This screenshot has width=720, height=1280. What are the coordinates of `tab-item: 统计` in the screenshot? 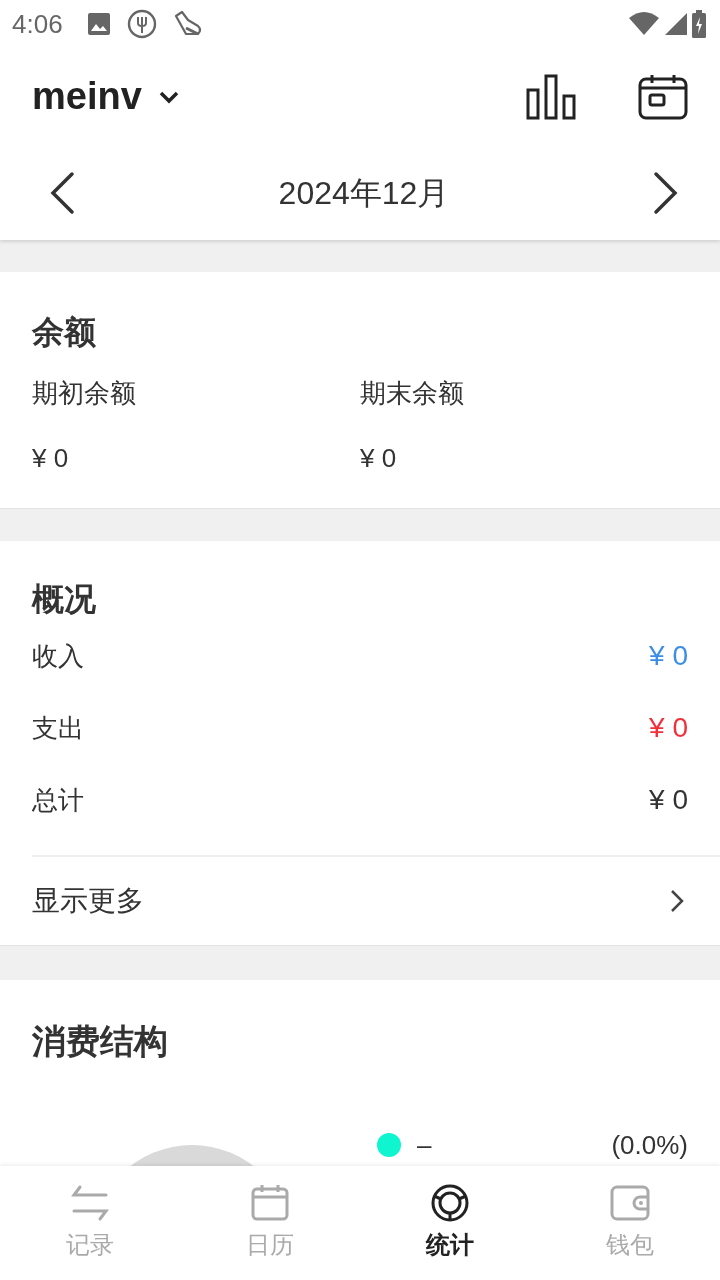 It's located at (450, 1223).